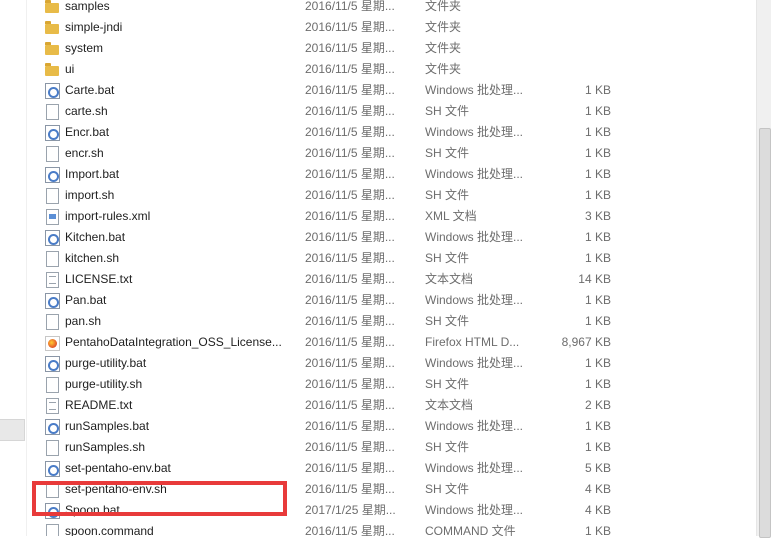  Describe the element at coordinates (90, 90) in the screenshot. I see `file-name: Carte.bat` at that location.